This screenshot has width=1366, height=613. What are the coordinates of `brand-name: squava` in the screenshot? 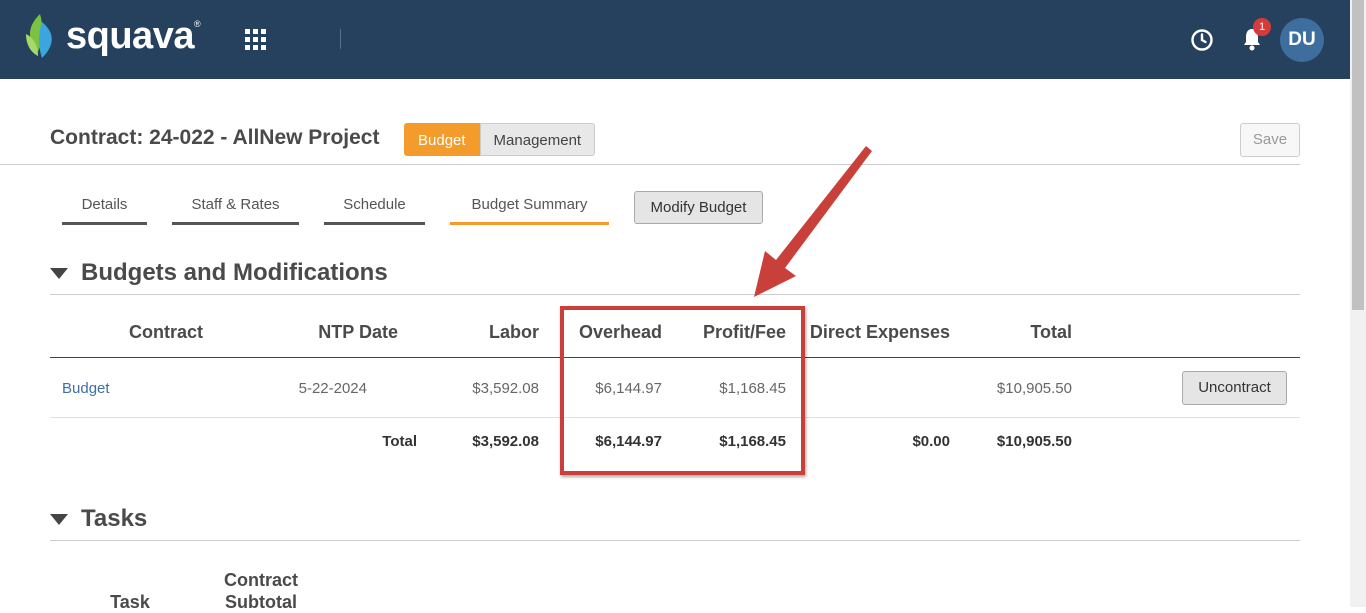 It's located at (130, 35).